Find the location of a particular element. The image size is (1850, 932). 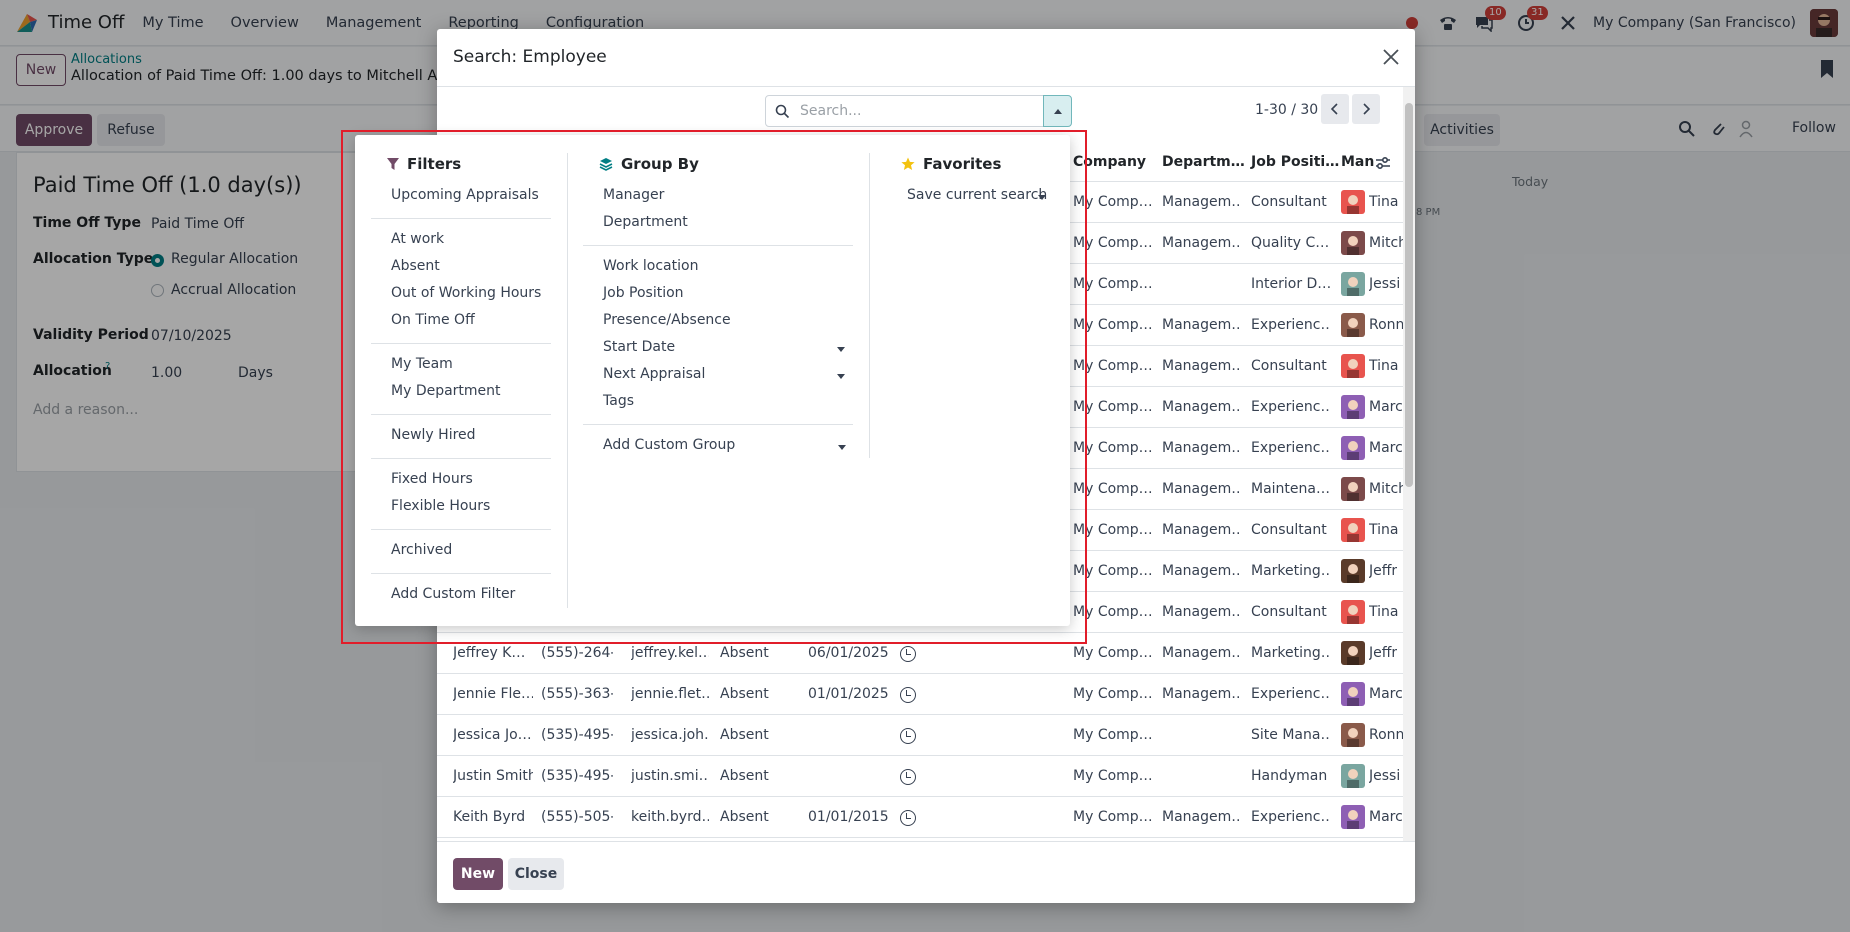

group-next-appraisal: Next Appraisal is located at coordinates (654, 374).